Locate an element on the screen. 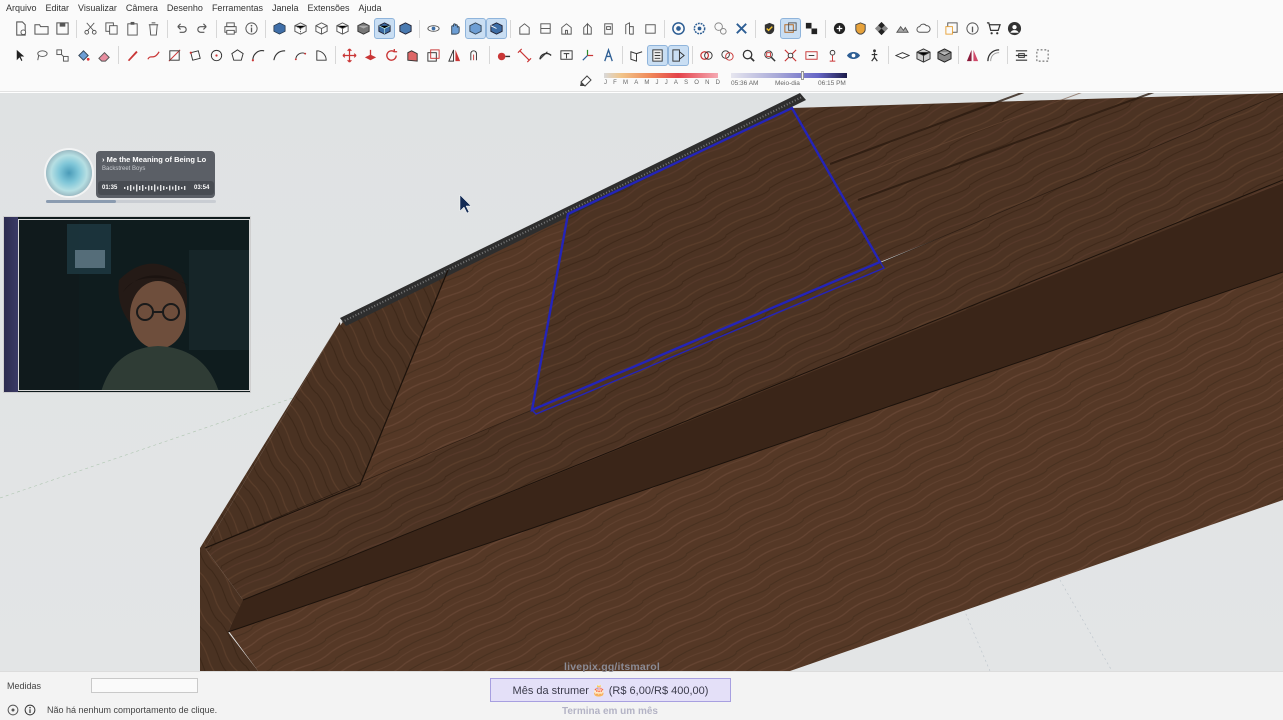  tag-check-button is located at coordinates (769, 28).